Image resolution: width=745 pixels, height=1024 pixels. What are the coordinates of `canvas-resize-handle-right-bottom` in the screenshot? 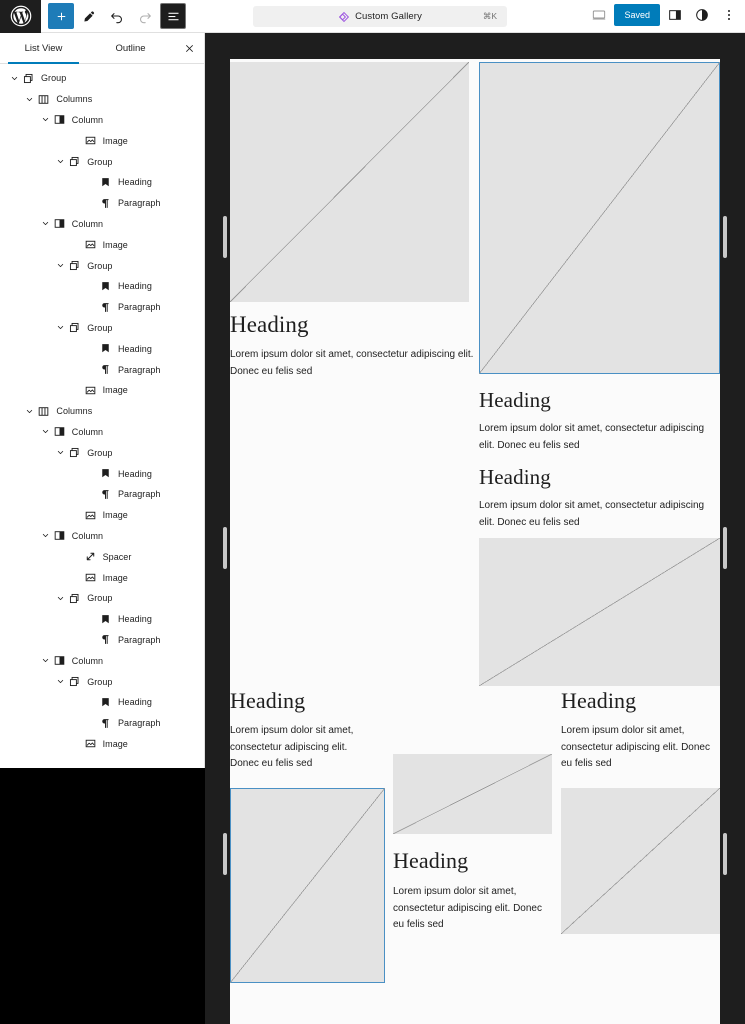 It's located at (725, 854).